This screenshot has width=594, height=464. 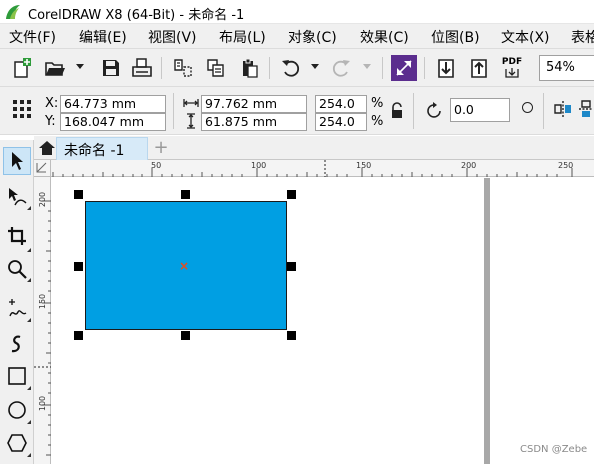 I want to click on launch-icon, so click(x=404, y=68).